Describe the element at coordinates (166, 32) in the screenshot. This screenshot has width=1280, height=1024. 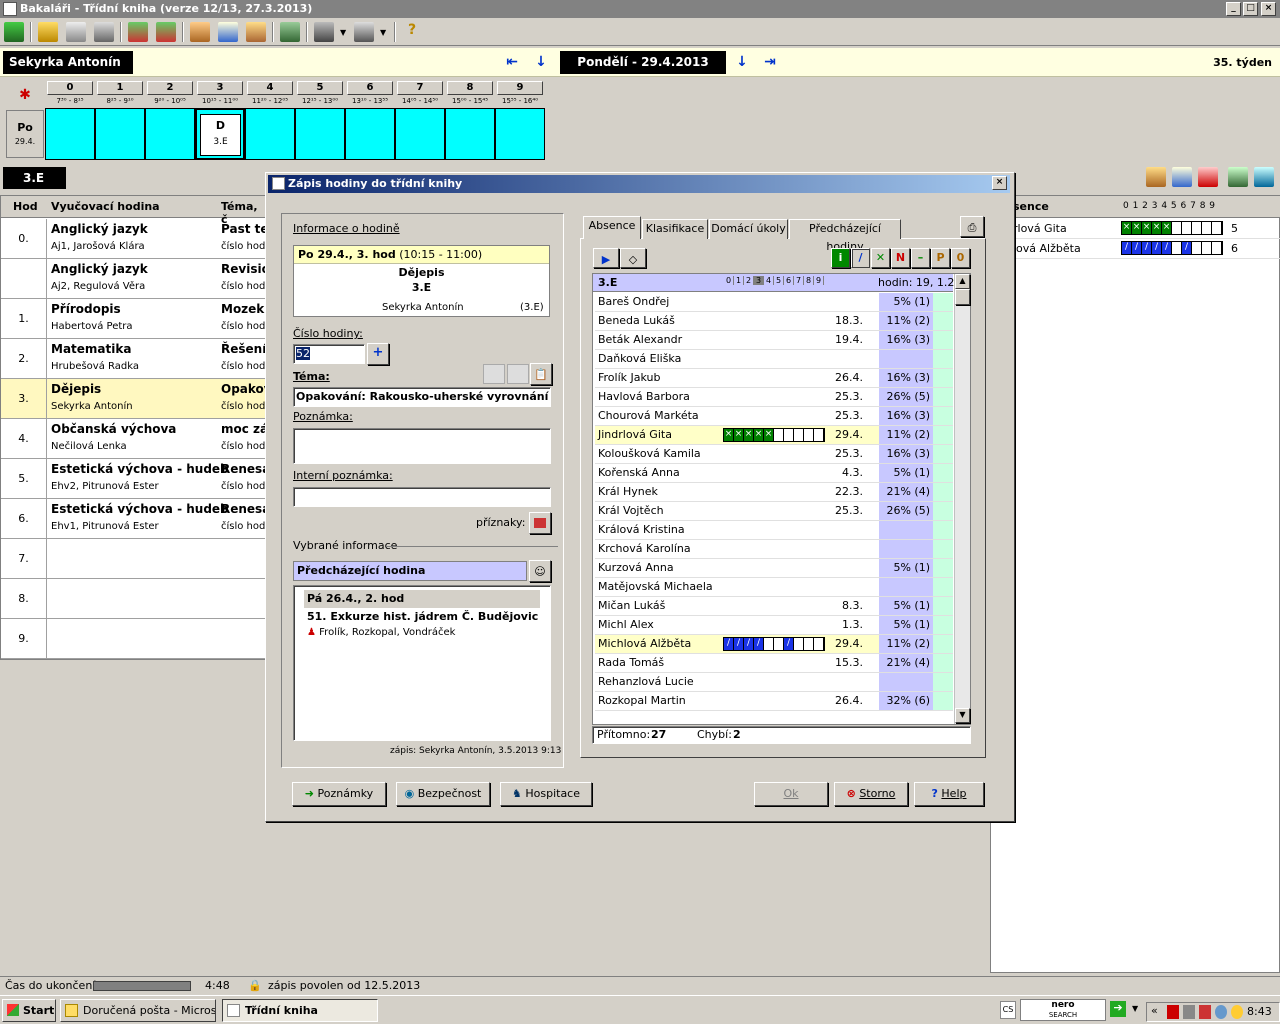
I see `students-out-icon` at that location.